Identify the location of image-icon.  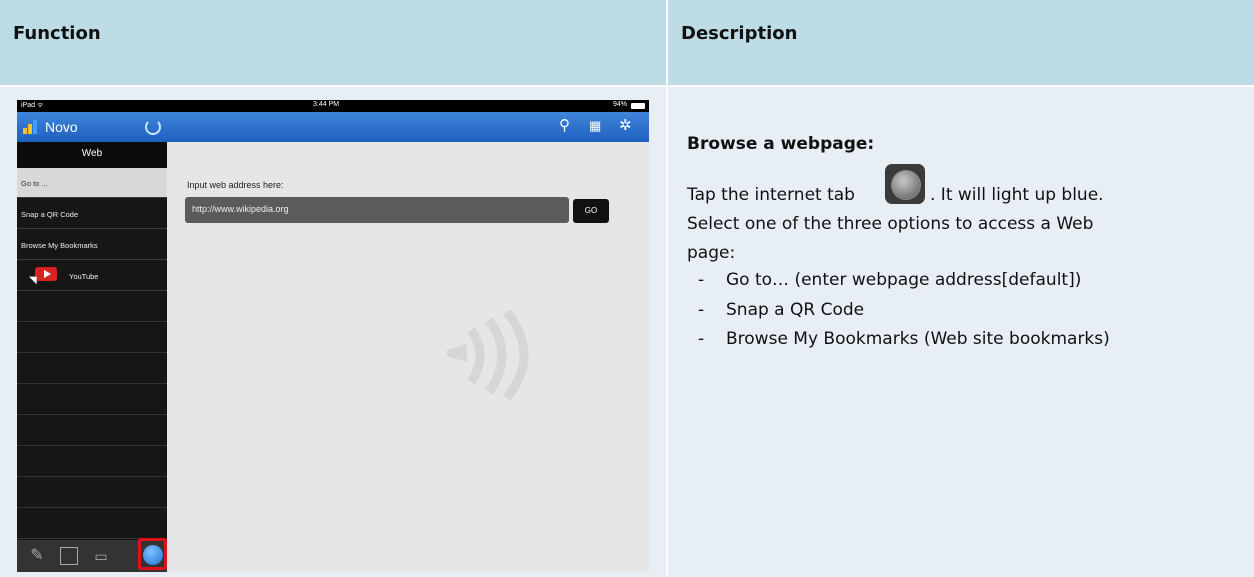
(69, 556).